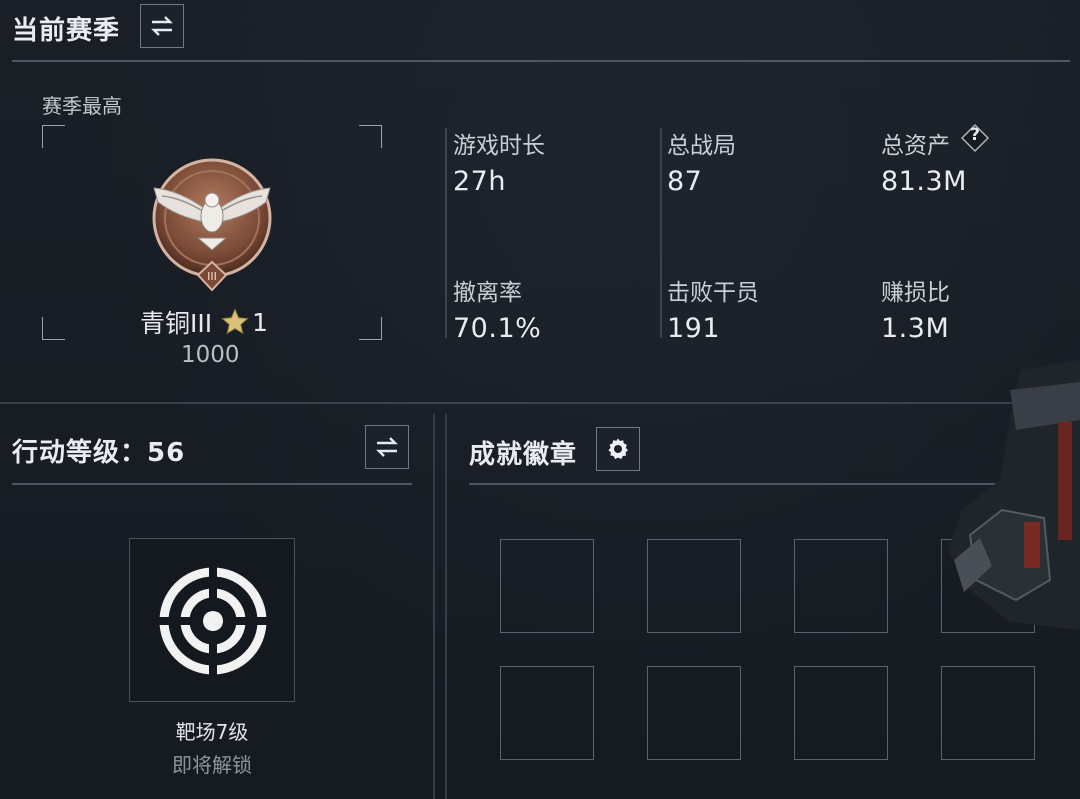  I want to click on rank-points: 1000, so click(210, 355).